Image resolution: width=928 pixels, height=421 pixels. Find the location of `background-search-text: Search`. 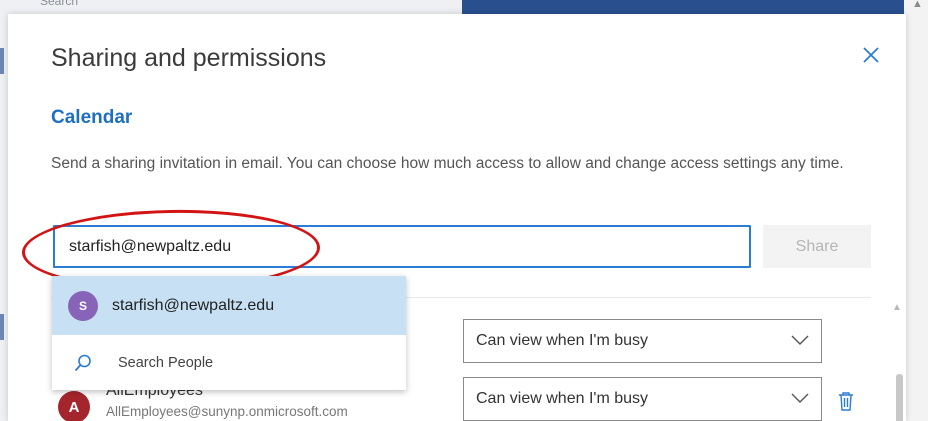

background-search-text: Search is located at coordinates (59, 4).